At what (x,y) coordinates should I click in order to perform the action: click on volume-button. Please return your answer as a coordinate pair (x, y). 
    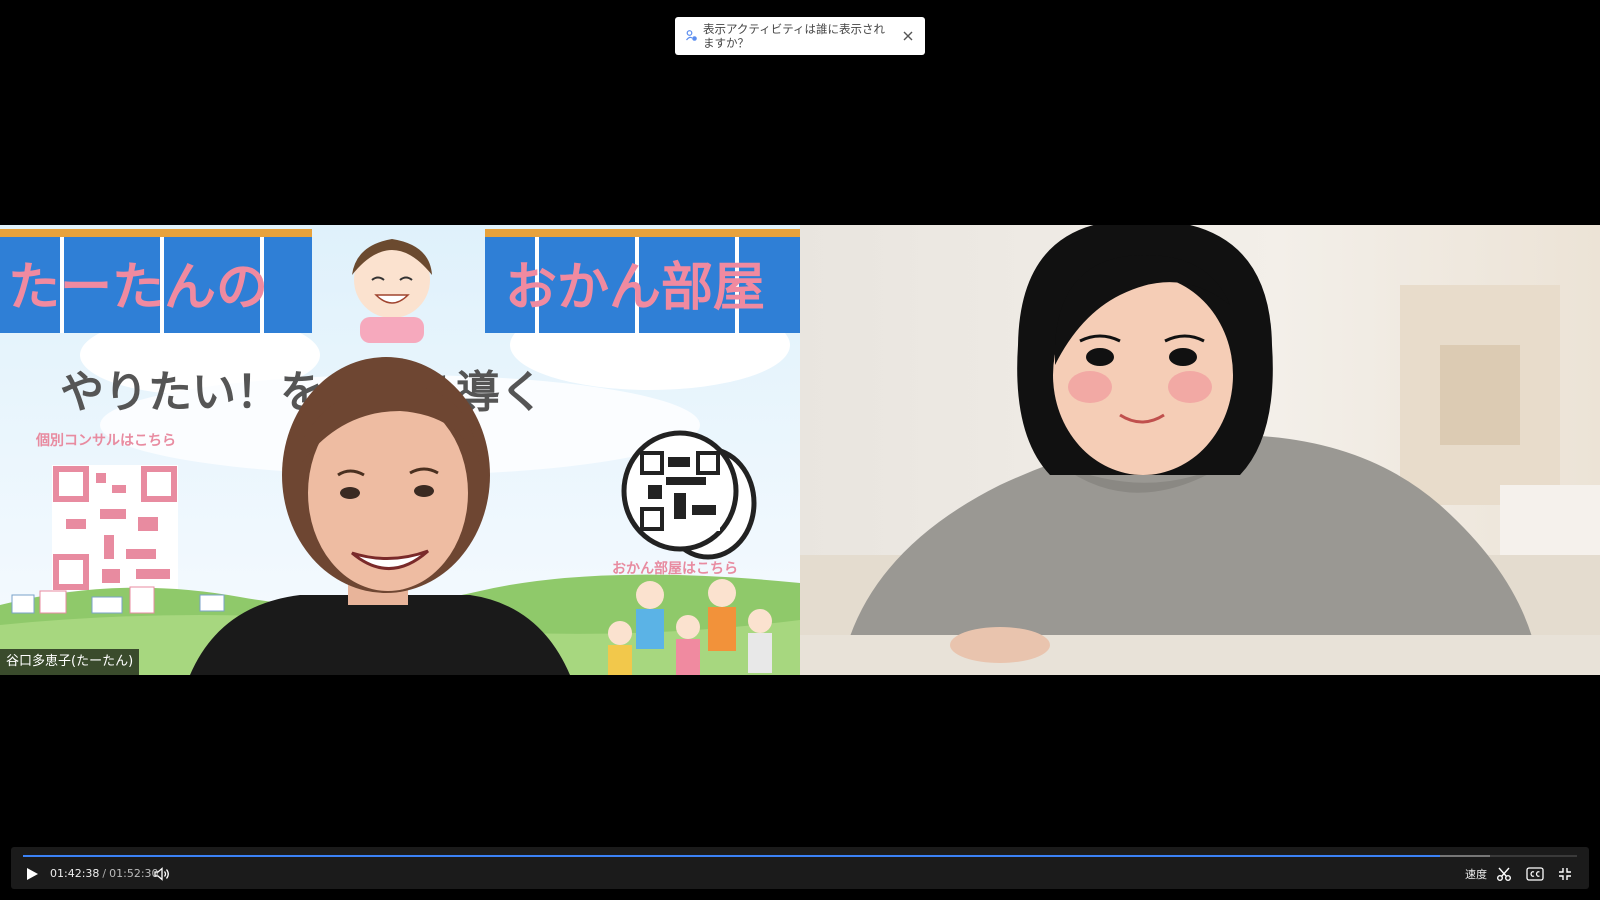
    Looking at the image, I should click on (162, 874).